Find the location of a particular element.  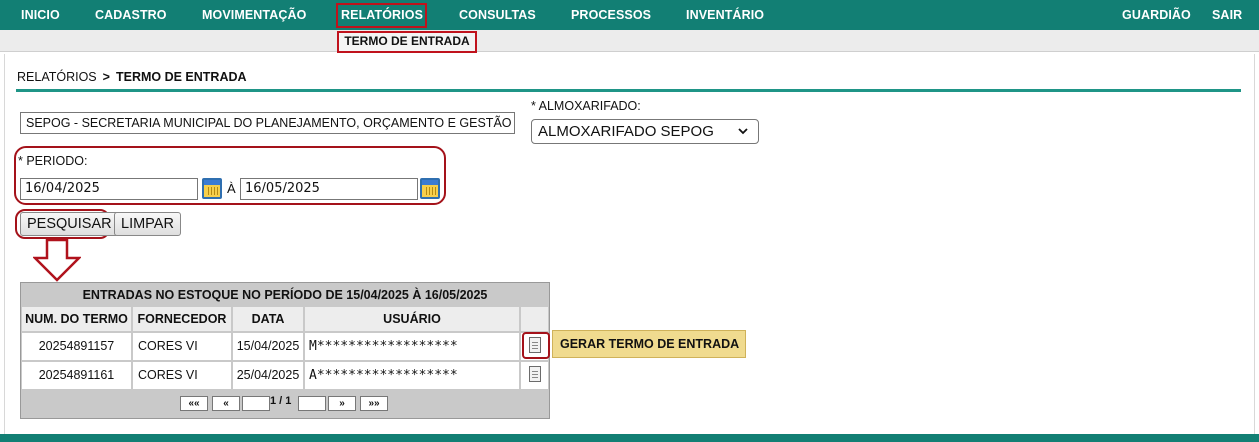

arrow-down-icon is located at coordinates (57, 260).